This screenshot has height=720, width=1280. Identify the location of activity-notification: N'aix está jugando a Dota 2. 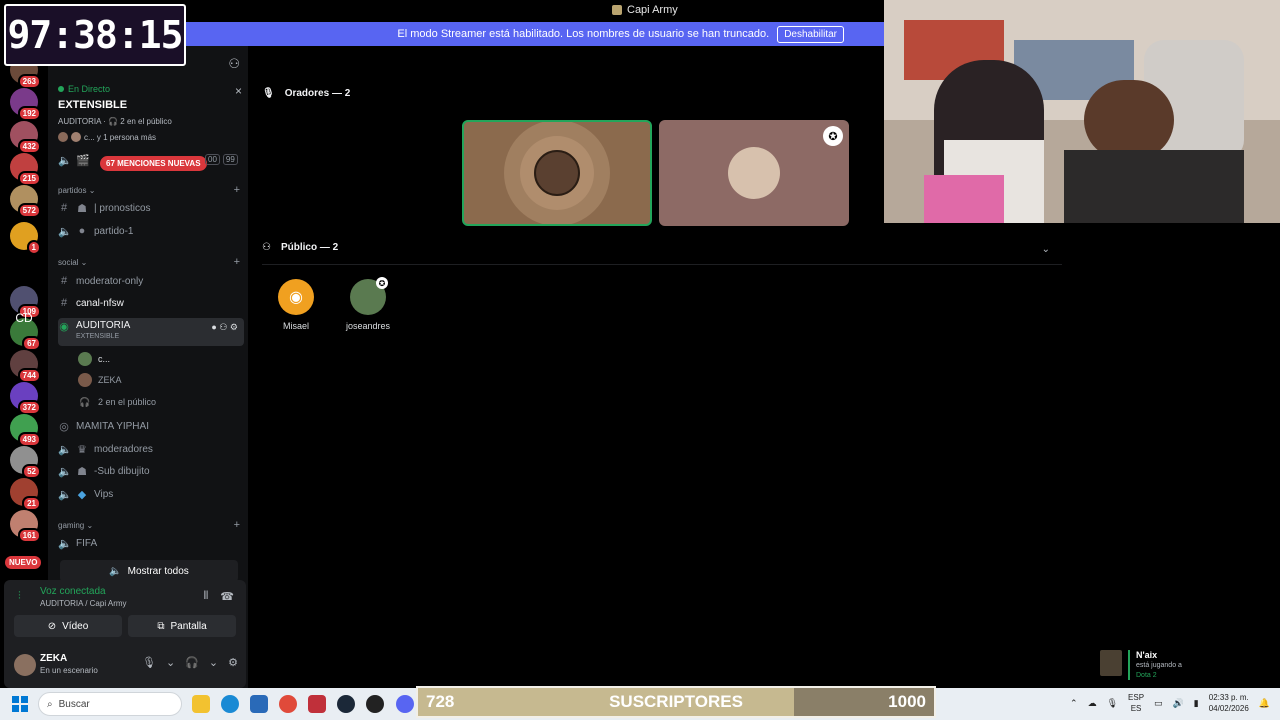
(1188, 666).